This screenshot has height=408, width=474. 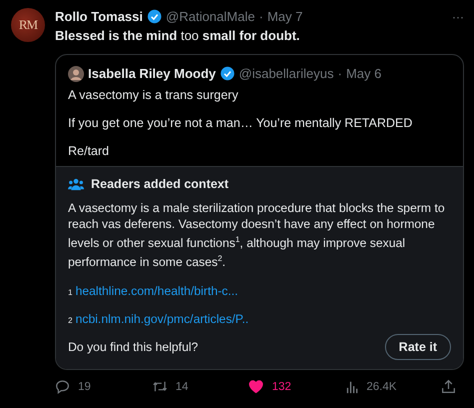 What do you see at coordinates (76, 184) in the screenshot?
I see `people-icon` at bounding box center [76, 184].